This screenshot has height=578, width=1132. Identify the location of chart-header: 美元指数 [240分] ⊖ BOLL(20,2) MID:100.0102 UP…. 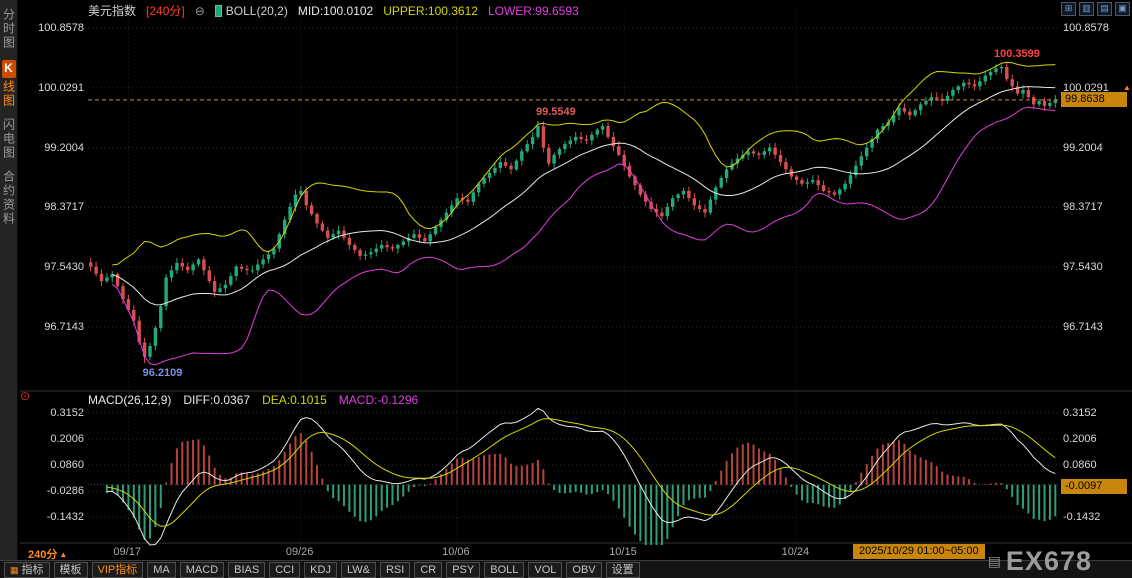
(333, 10).